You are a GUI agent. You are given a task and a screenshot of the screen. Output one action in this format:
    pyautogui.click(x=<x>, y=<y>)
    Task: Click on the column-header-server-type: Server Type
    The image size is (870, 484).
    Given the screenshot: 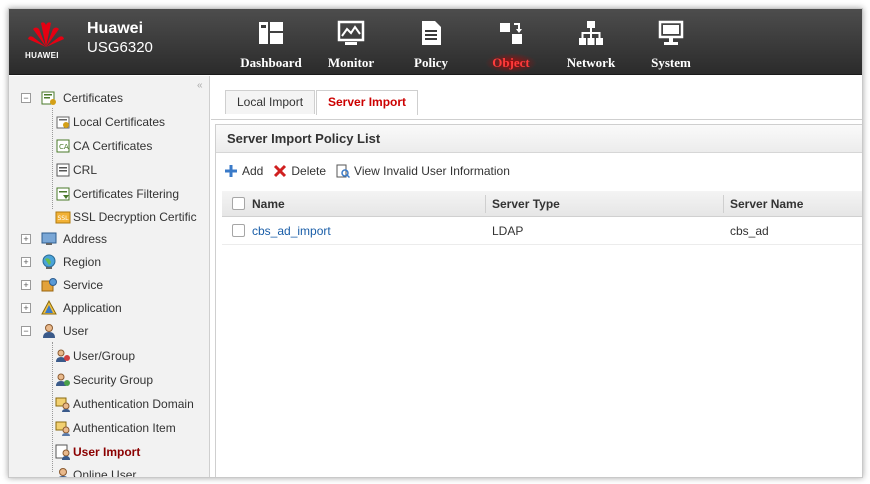 What is the action you would take?
    pyautogui.click(x=526, y=204)
    